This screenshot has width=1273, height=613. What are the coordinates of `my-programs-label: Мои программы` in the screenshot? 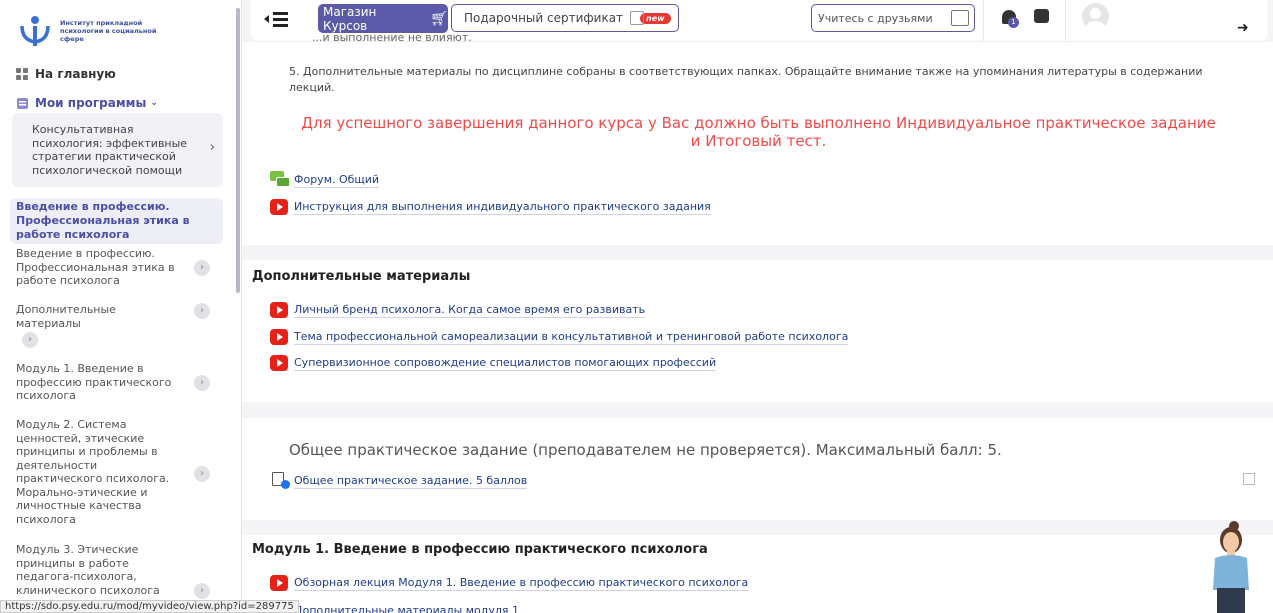 It's located at (91, 103).